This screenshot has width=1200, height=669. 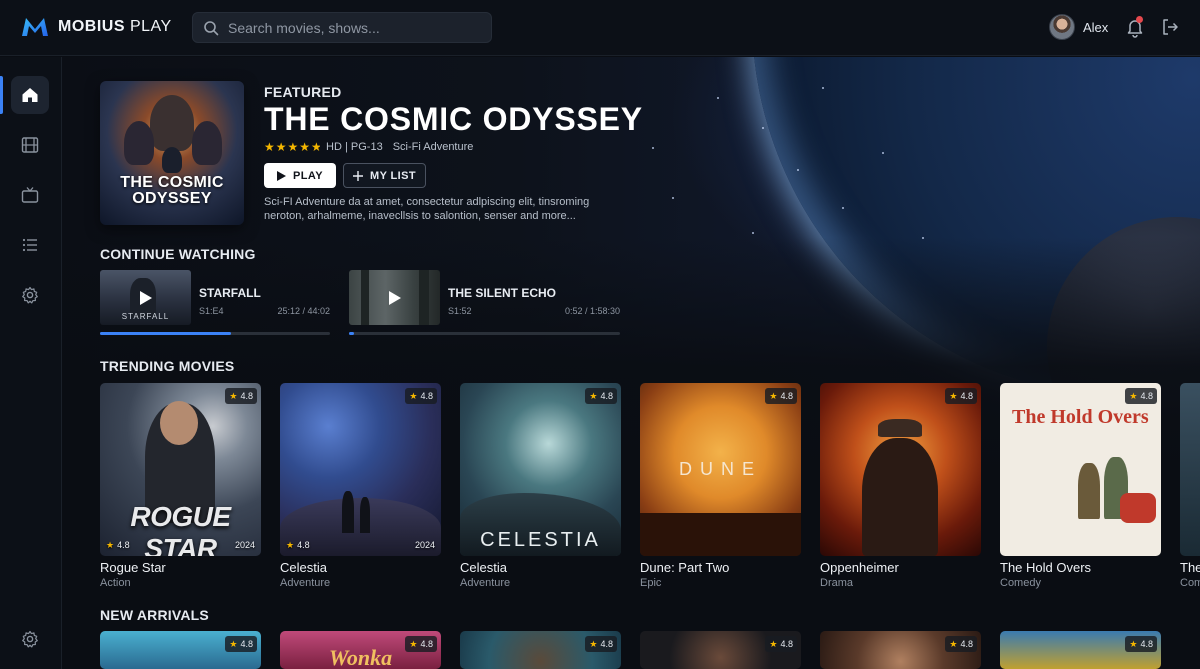 What do you see at coordinates (303, 92) in the screenshot?
I see `featured-label: FEATURED` at bounding box center [303, 92].